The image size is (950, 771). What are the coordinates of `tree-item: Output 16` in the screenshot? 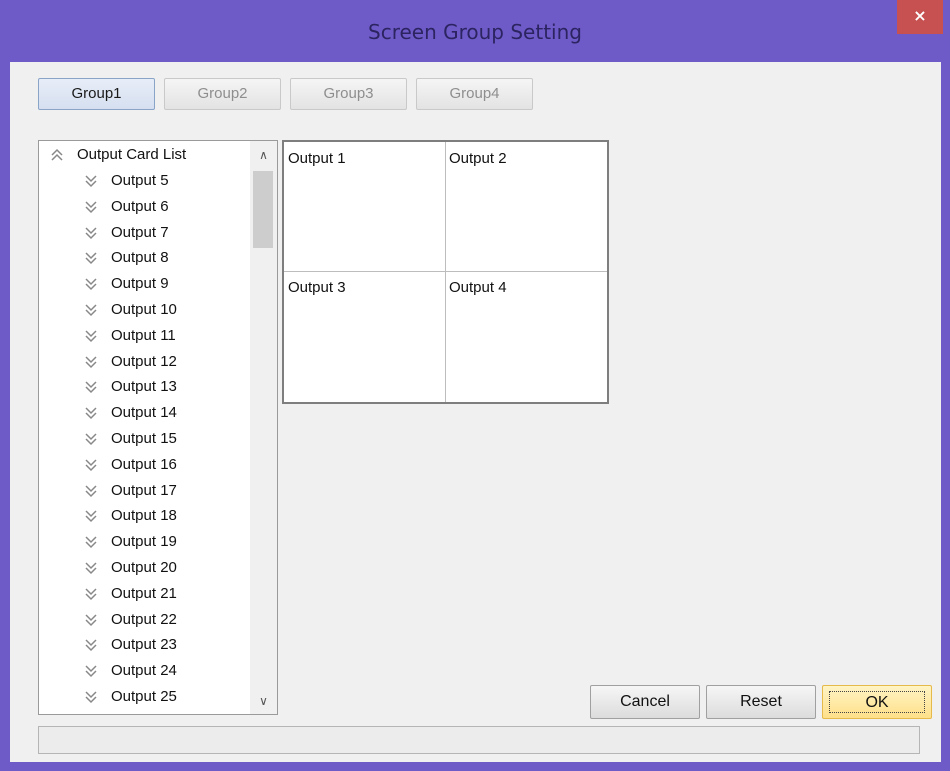 It's located at (130, 465).